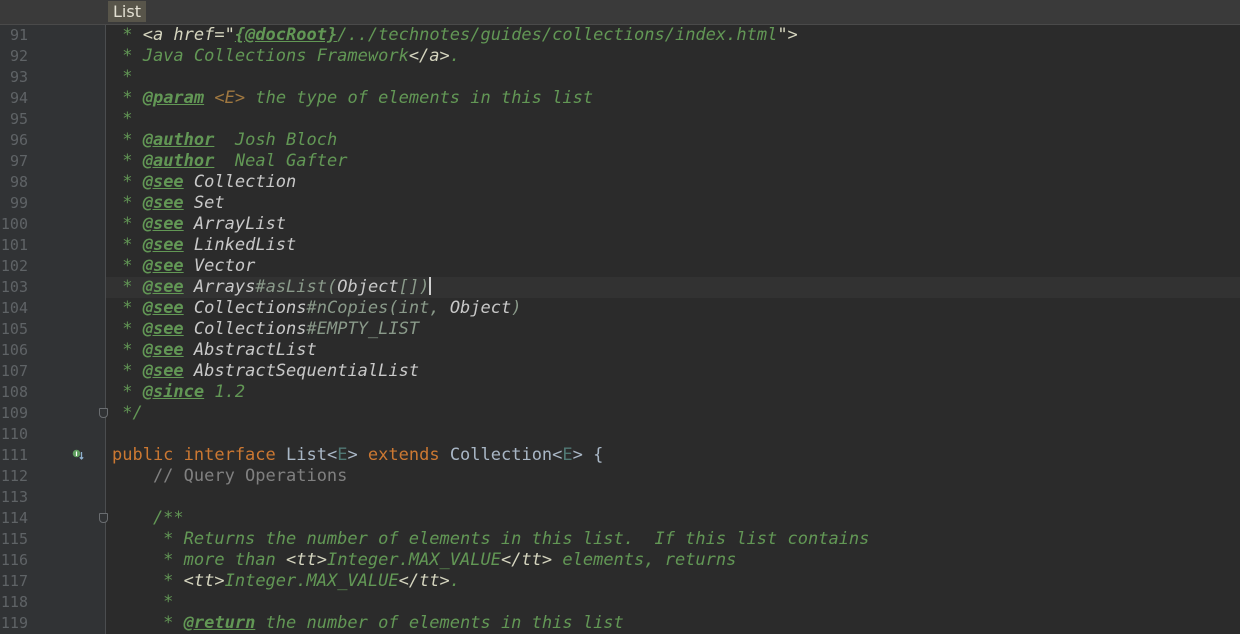  Describe the element at coordinates (78, 455) in the screenshot. I see `implemented-marker-icon: I` at that location.